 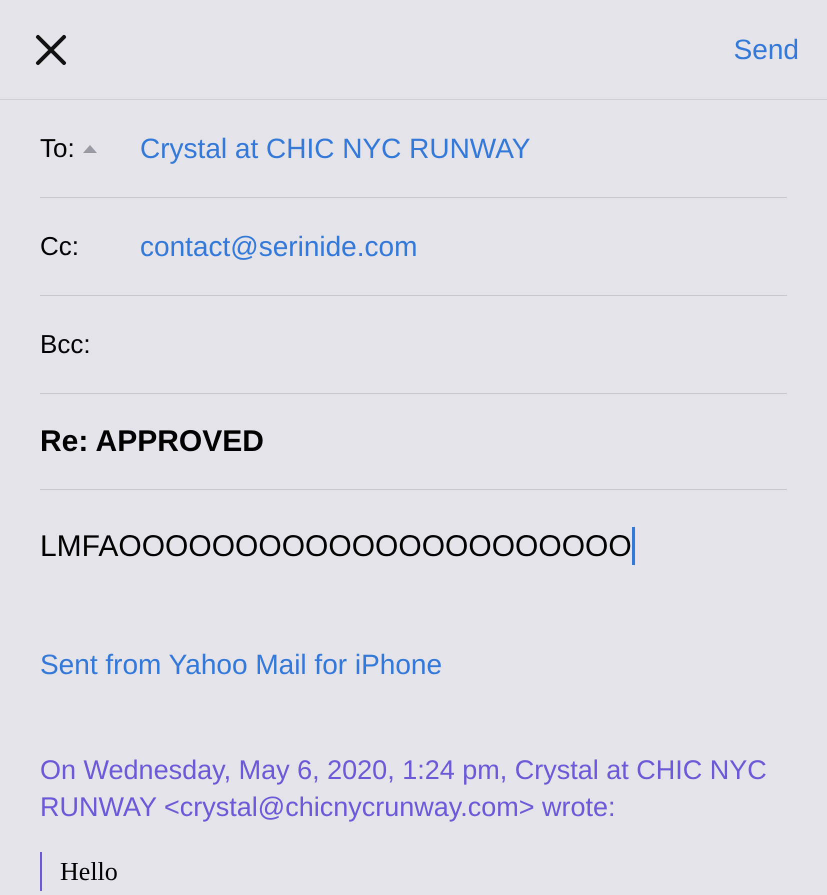 What do you see at coordinates (279, 247) in the screenshot?
I see `recipient-field: contact@serinide.com` at bounding box center [279, 247].